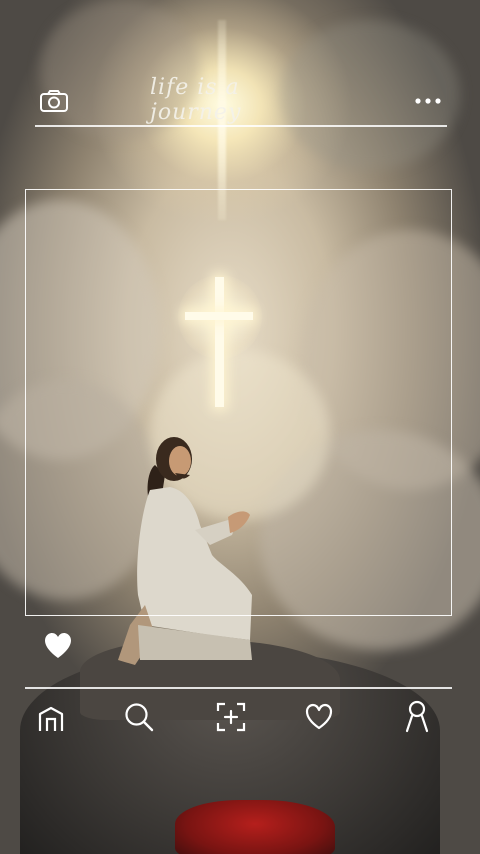  Describe the element at coordinates (238, 688) in the screenshot. I see `nav-divider` at that location.